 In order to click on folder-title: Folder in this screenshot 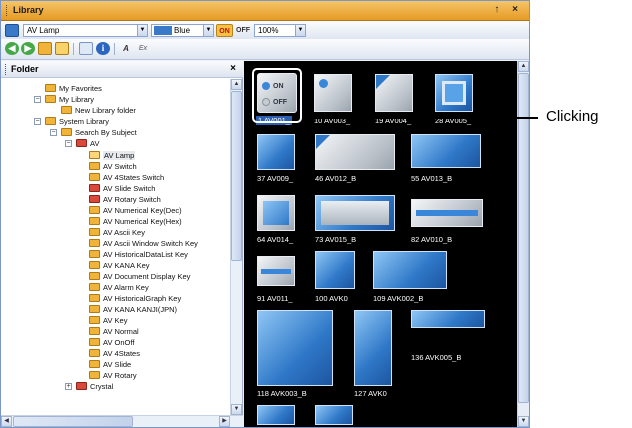, I will do `click(25, 69)`.